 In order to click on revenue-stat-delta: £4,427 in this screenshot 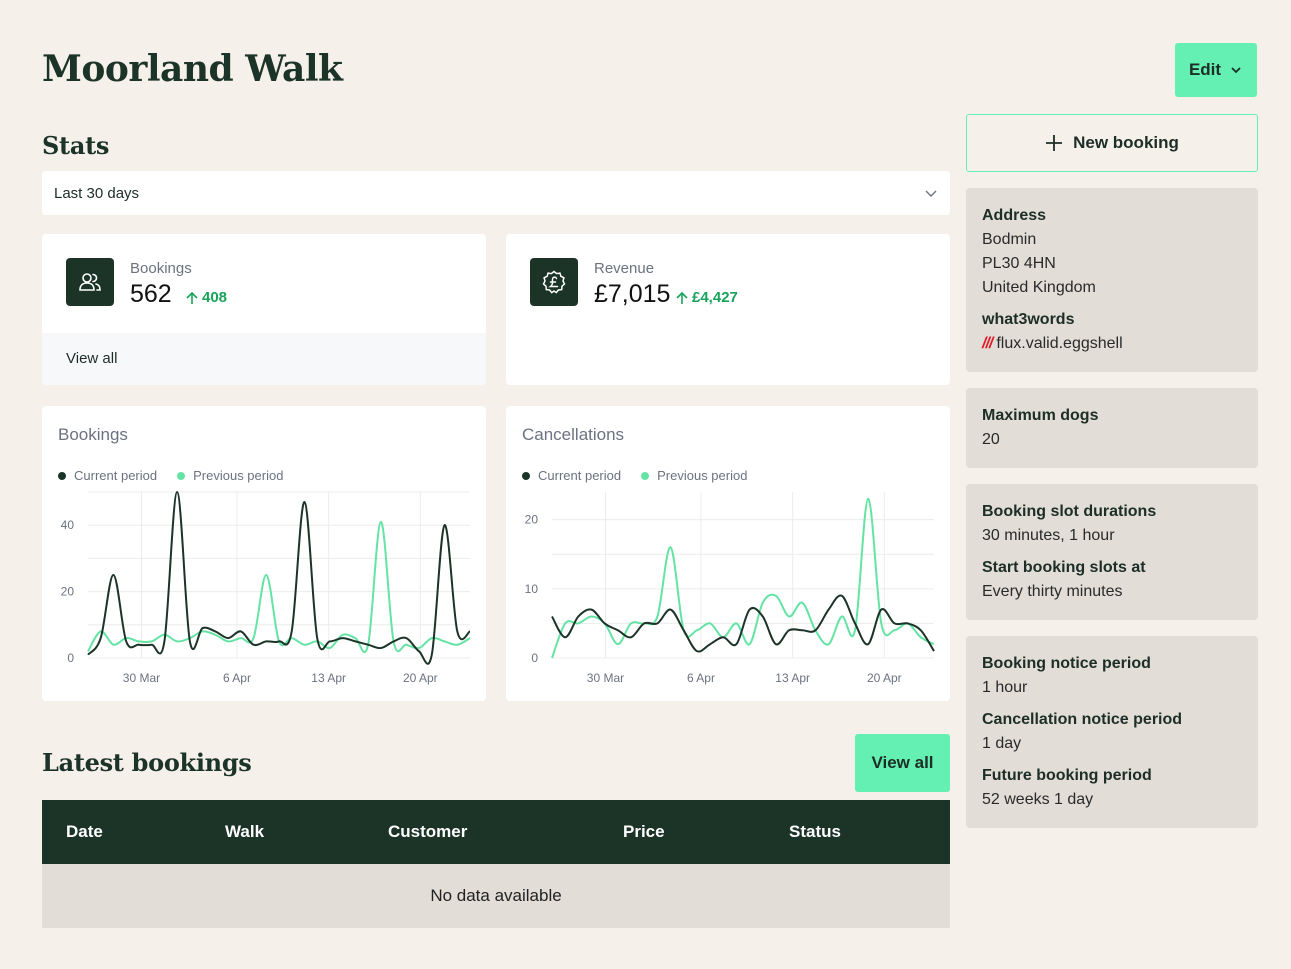, I will do `click(706, 297)`.